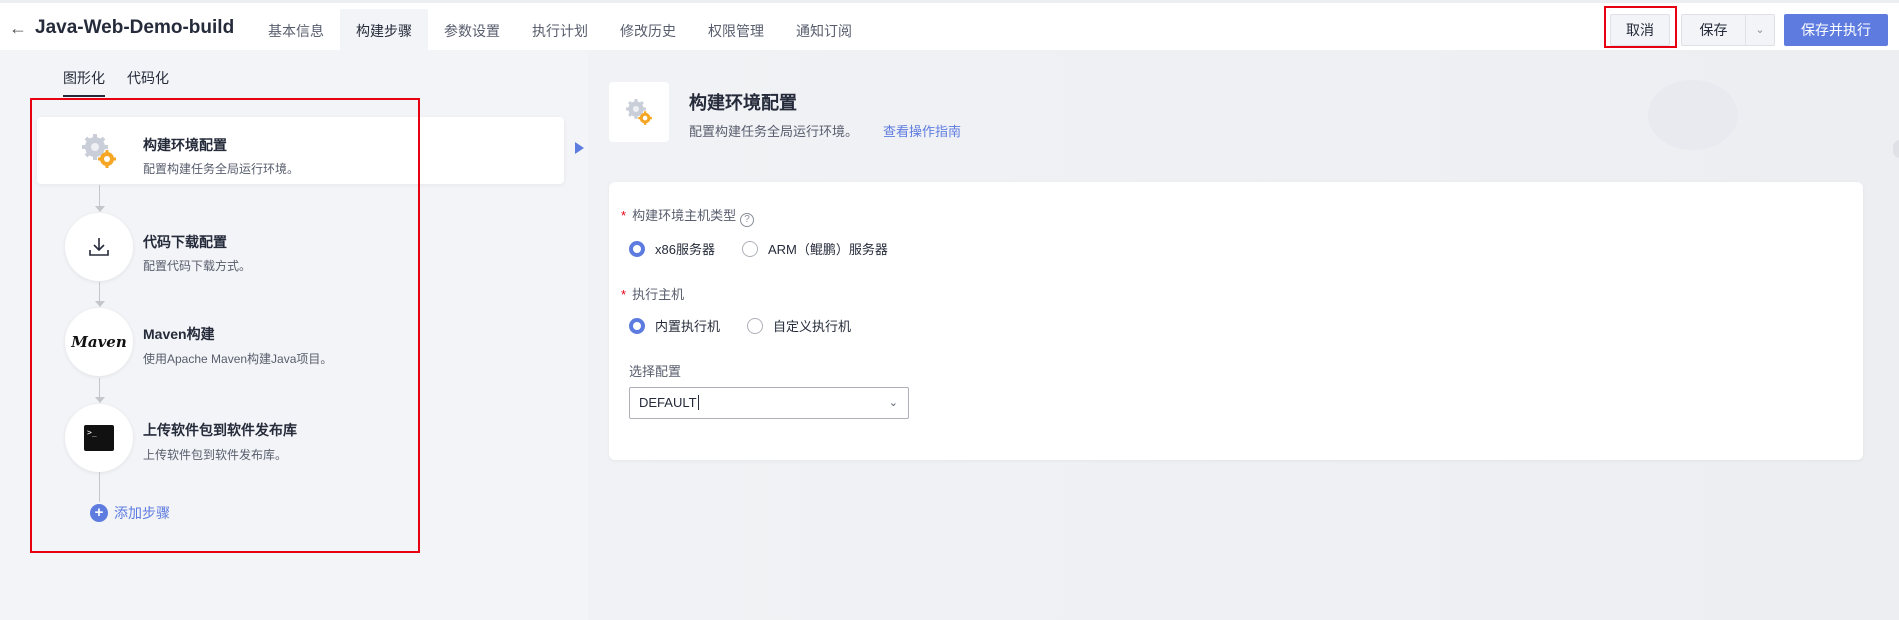  I want to click on host-type-label: * 构建环境主机类型?, so click(688, 216).